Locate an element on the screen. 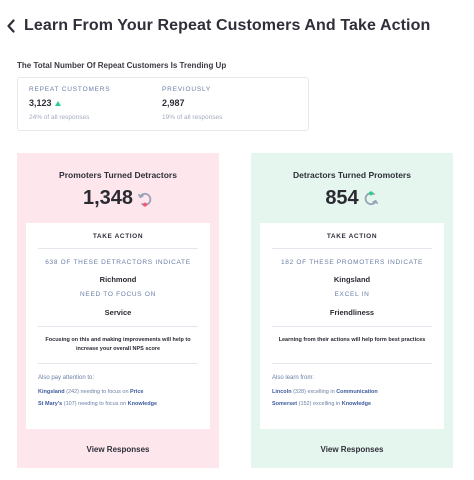  trend-up-icon is located at coordinates (57, 103).